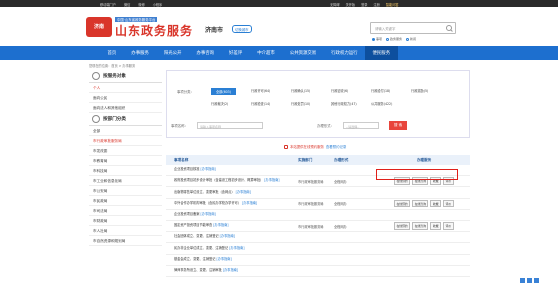  Describe the element at coordinates (127, 4) in the screenshot. I see `topbar-link: 微信` at that location.